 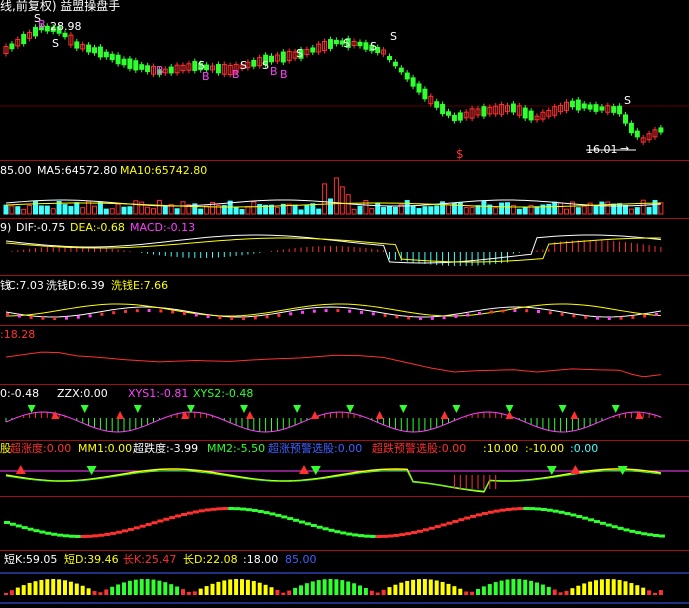 What do you see at coordinates (55, 43) in the screenshot?
I see `sell-signal-marker: S` at bounding box center [55, 43].